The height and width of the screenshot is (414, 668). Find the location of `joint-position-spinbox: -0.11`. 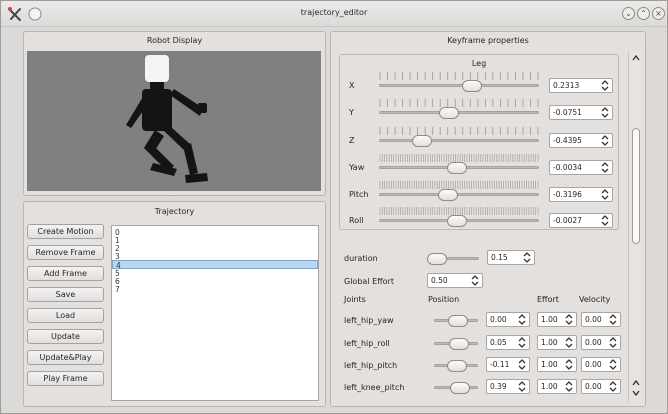

joint-position-spinbox: -0.11 is located at coordinates (508, 364).